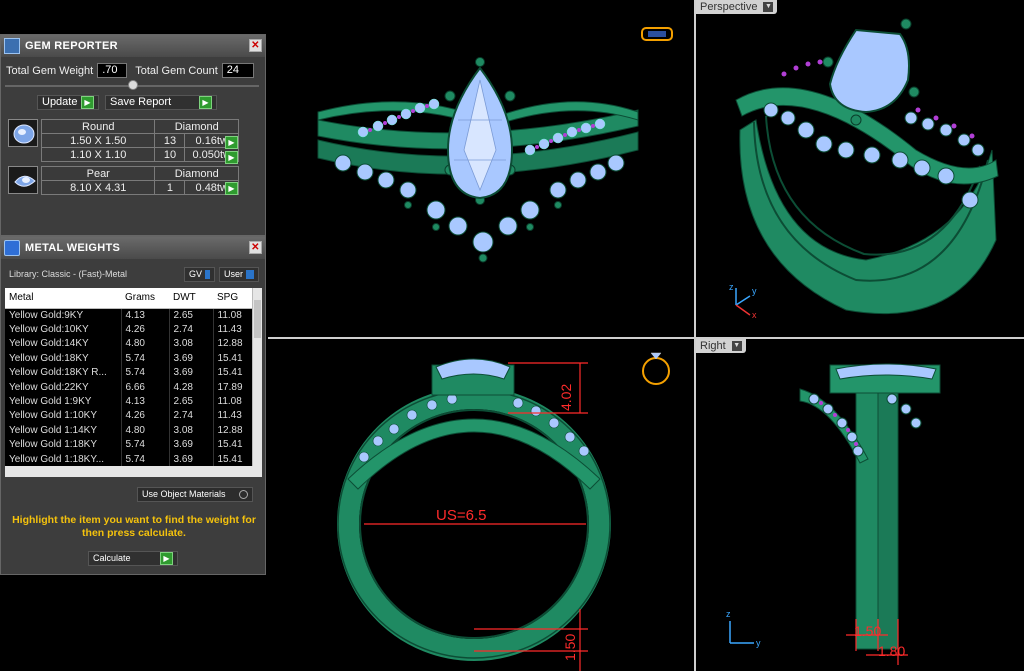 The width and height of the screenshot is (1024, 671). I want to click on column-header: SPG, so click(233, 298).